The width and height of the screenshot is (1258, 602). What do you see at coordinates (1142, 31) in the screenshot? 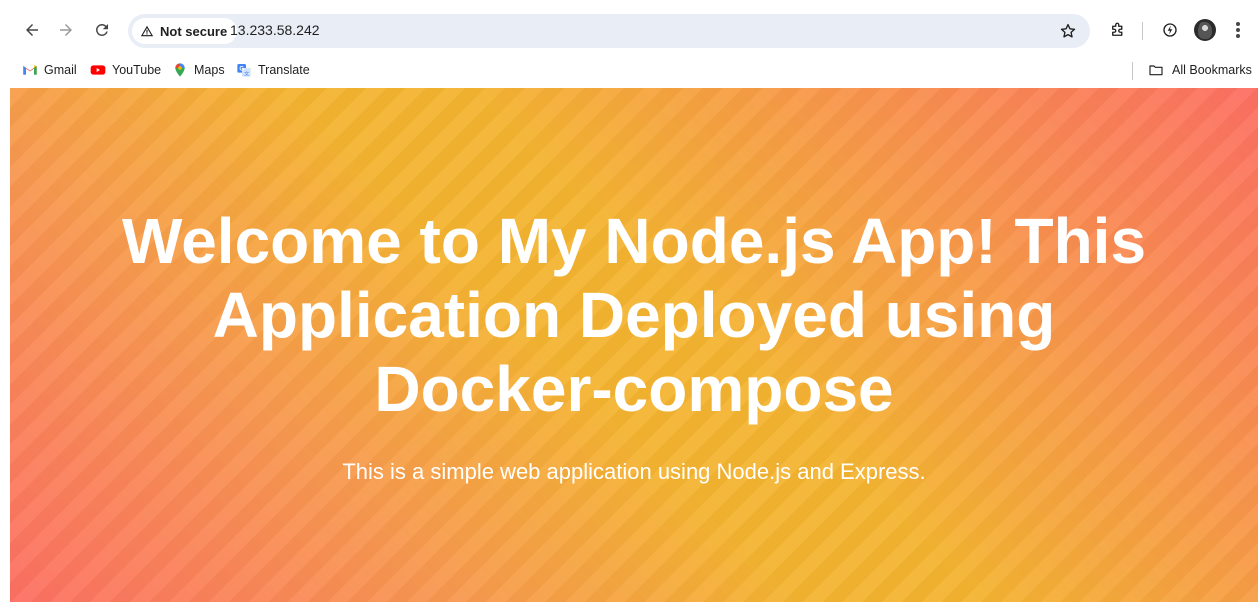
I see `toolbar-divider` at bounding box center [1142, 31].